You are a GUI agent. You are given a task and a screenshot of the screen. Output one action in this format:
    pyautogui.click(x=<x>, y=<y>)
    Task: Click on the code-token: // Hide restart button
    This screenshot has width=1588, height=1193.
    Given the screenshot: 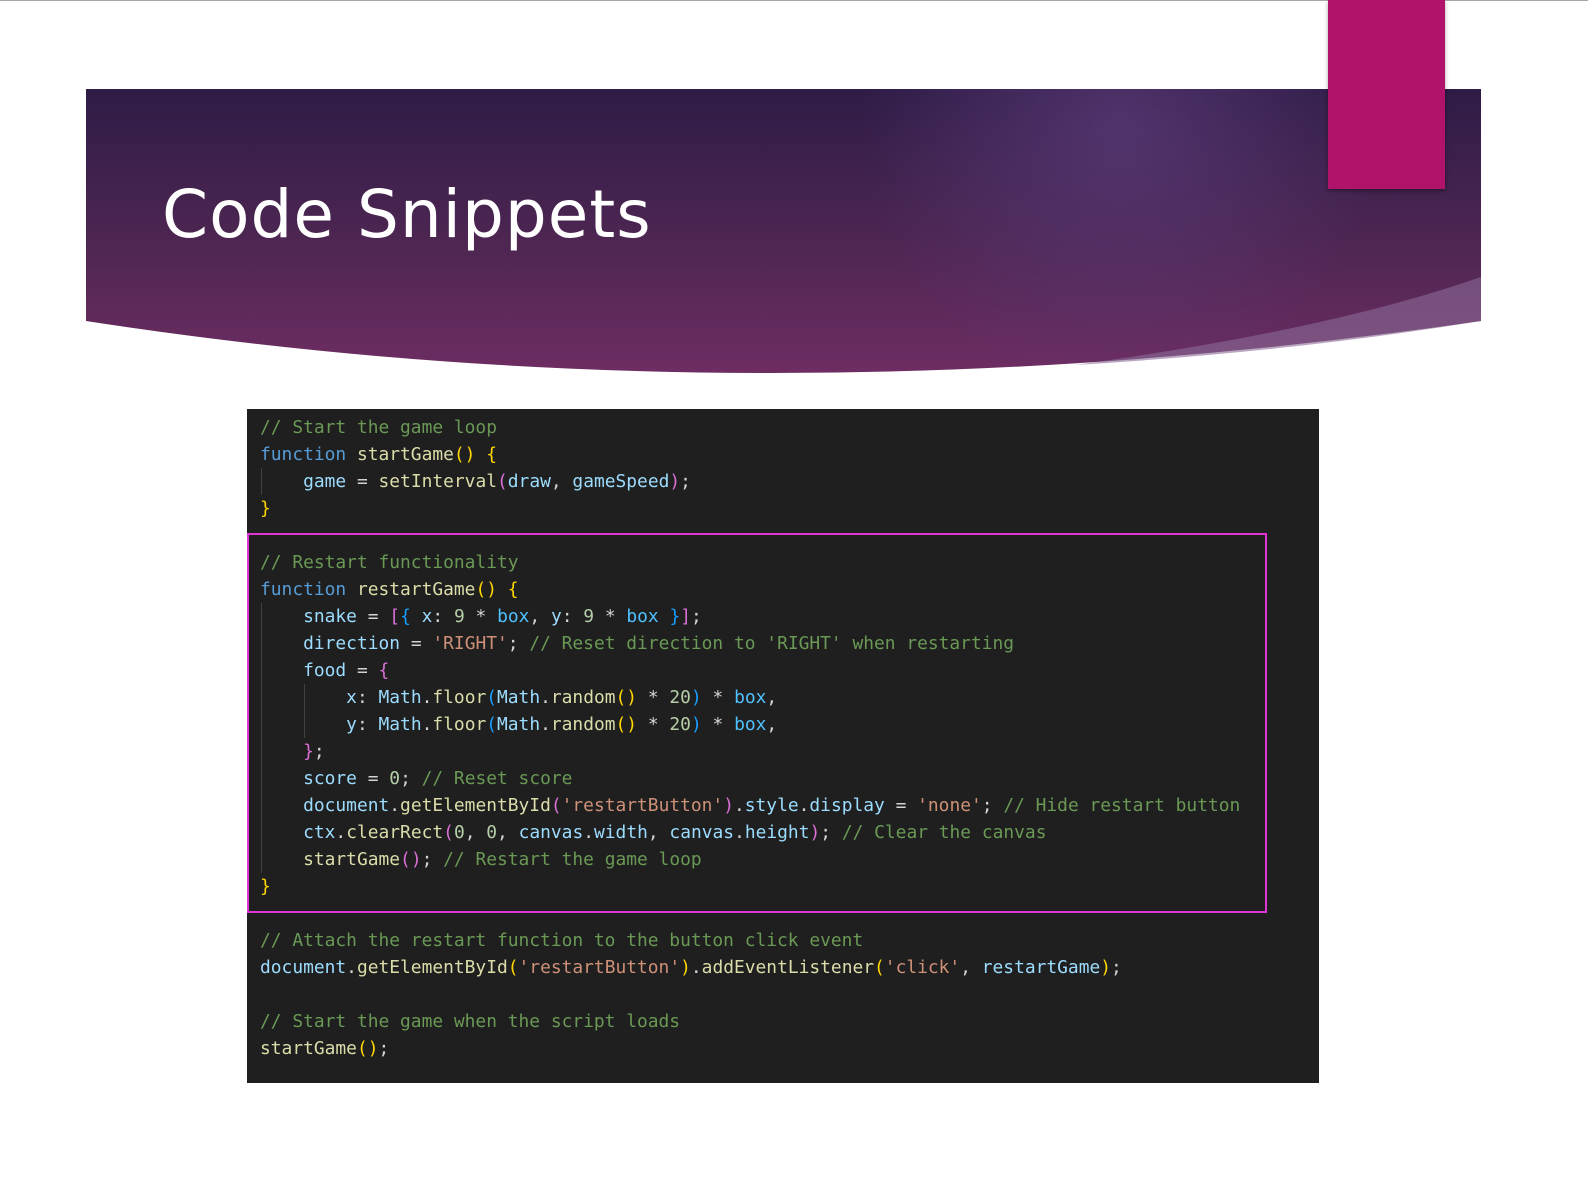 What is the action you would take?
    pyautogui.click(x=1122, y=805)
    